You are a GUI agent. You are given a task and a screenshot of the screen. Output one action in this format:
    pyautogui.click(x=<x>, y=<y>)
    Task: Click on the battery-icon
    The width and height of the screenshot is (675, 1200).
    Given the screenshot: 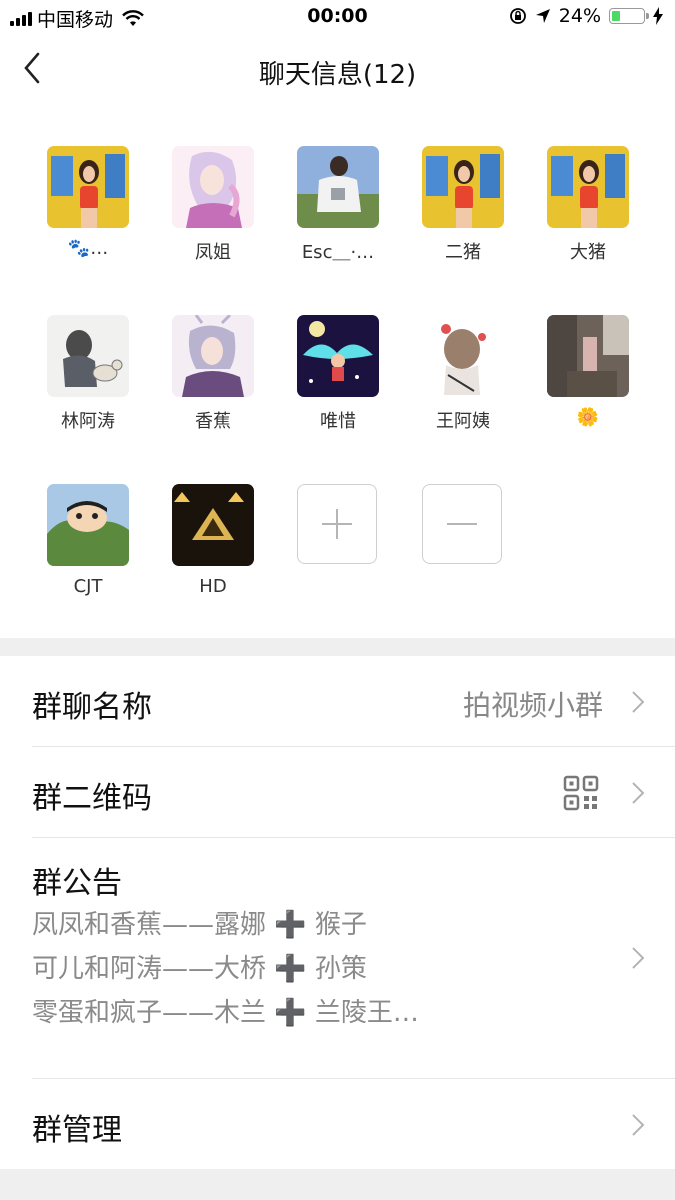 What is the action you would take?
    pyautogui.click(x=629, y=16)
    